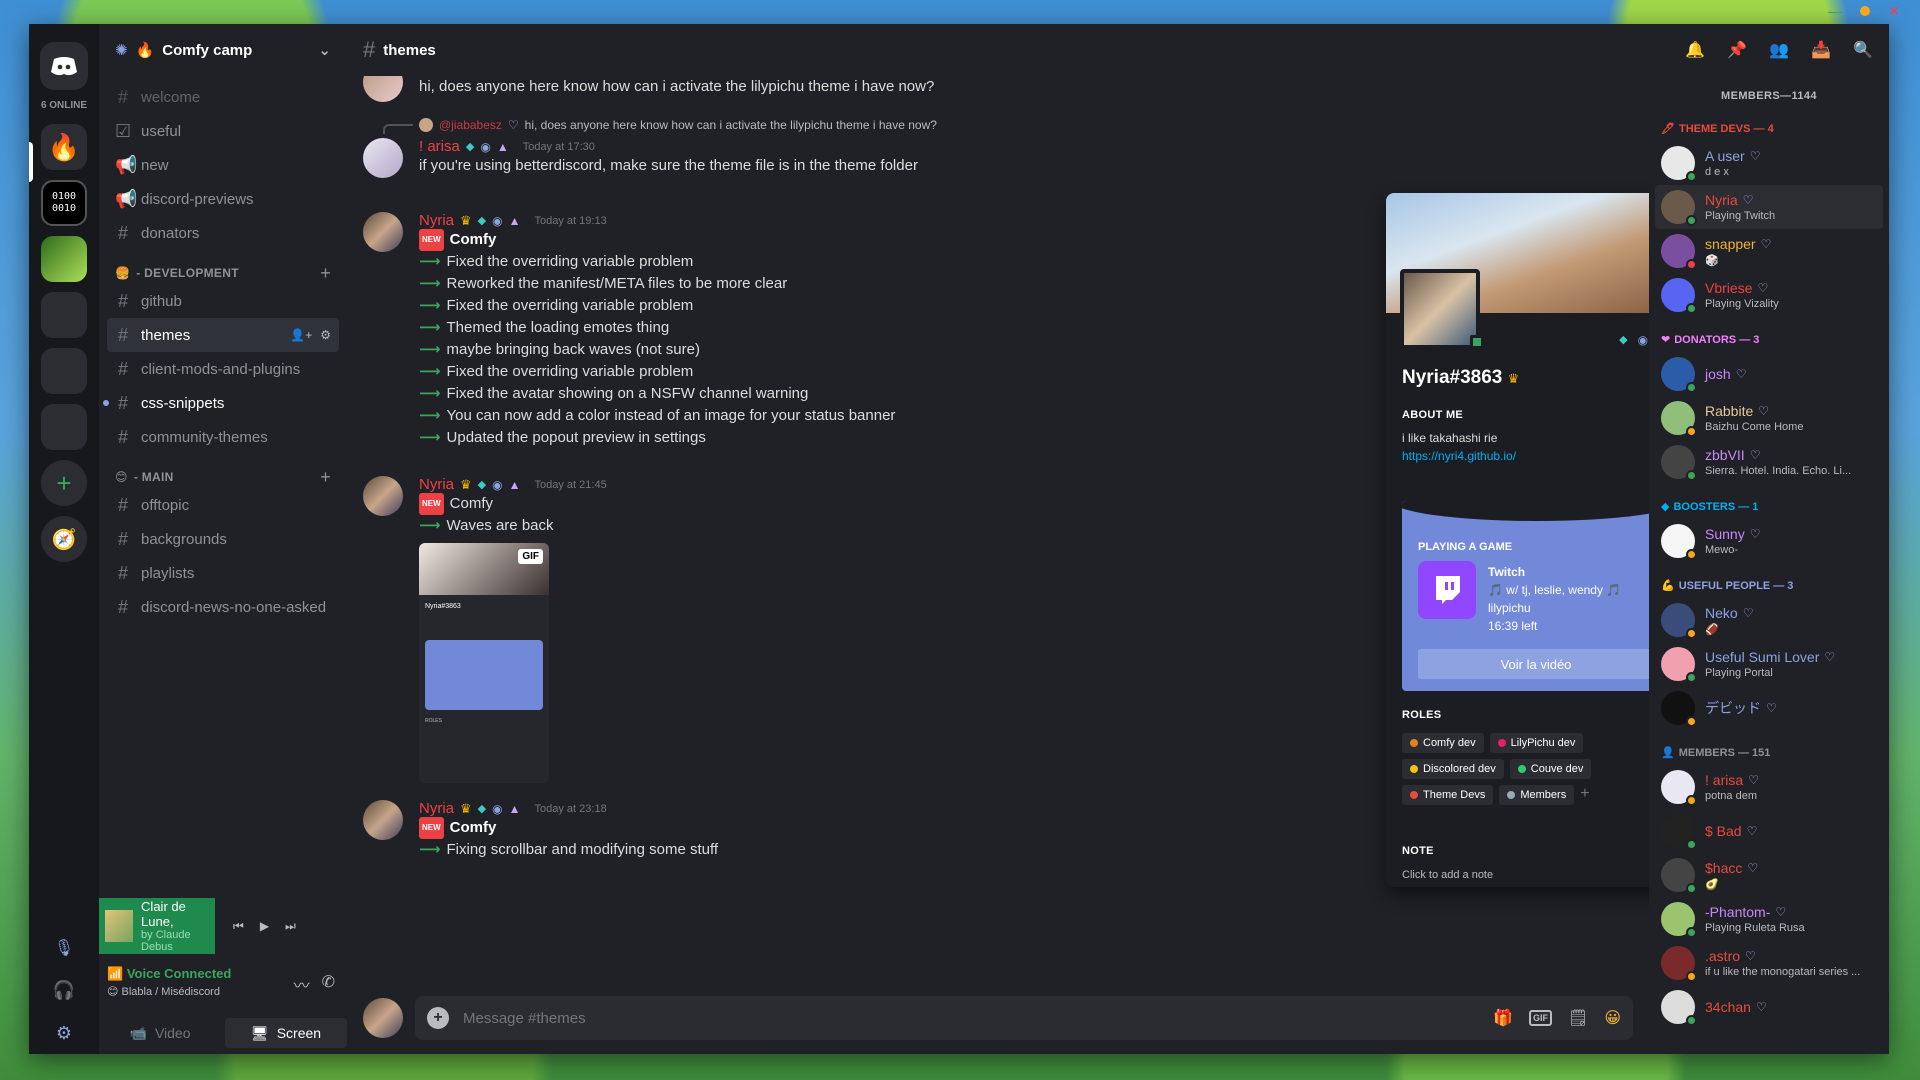 The image size is (1920, 1080). Describe the element at coordinates (302, 984) in the screenshot. I see `noise-suppression-icon: 〰` at that location.